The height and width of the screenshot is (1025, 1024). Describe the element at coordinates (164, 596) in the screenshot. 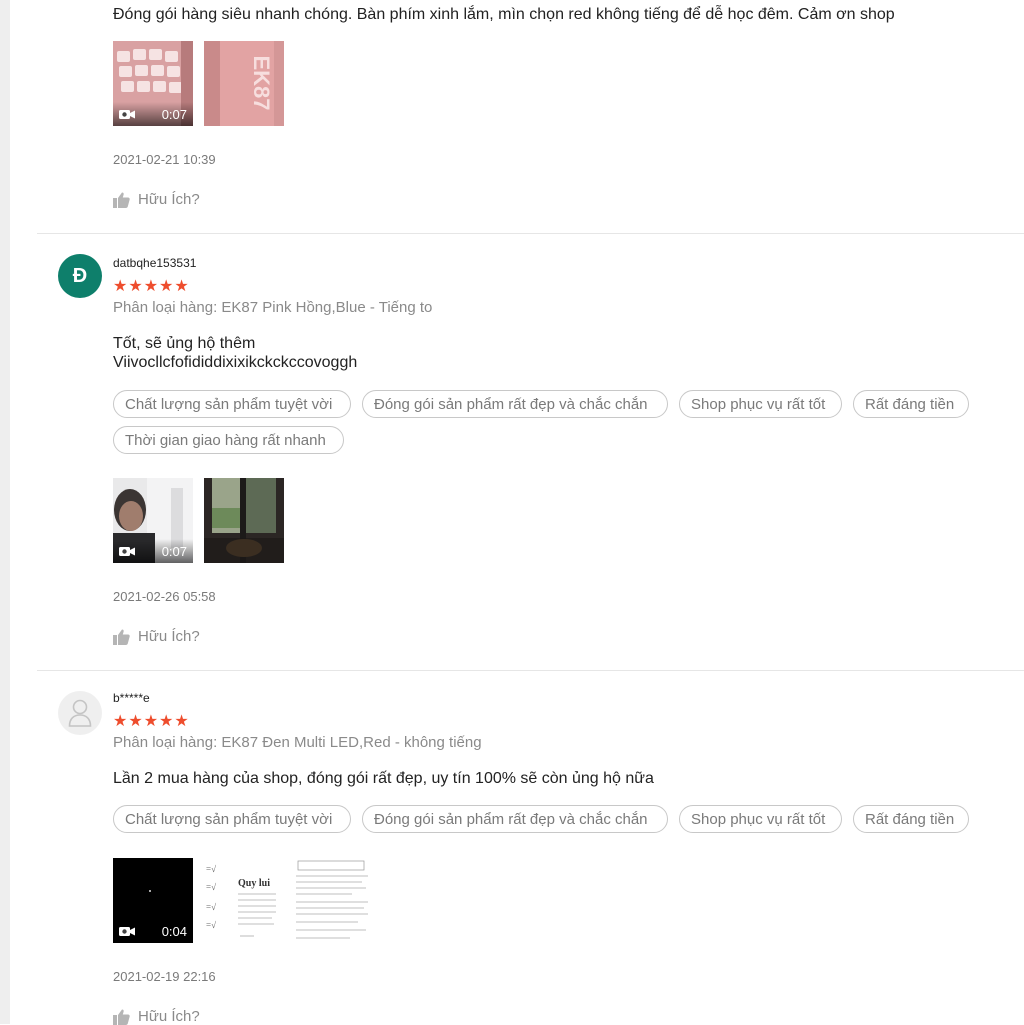

I see `review-timestamp: 2021-02-26 05:58` at that location.